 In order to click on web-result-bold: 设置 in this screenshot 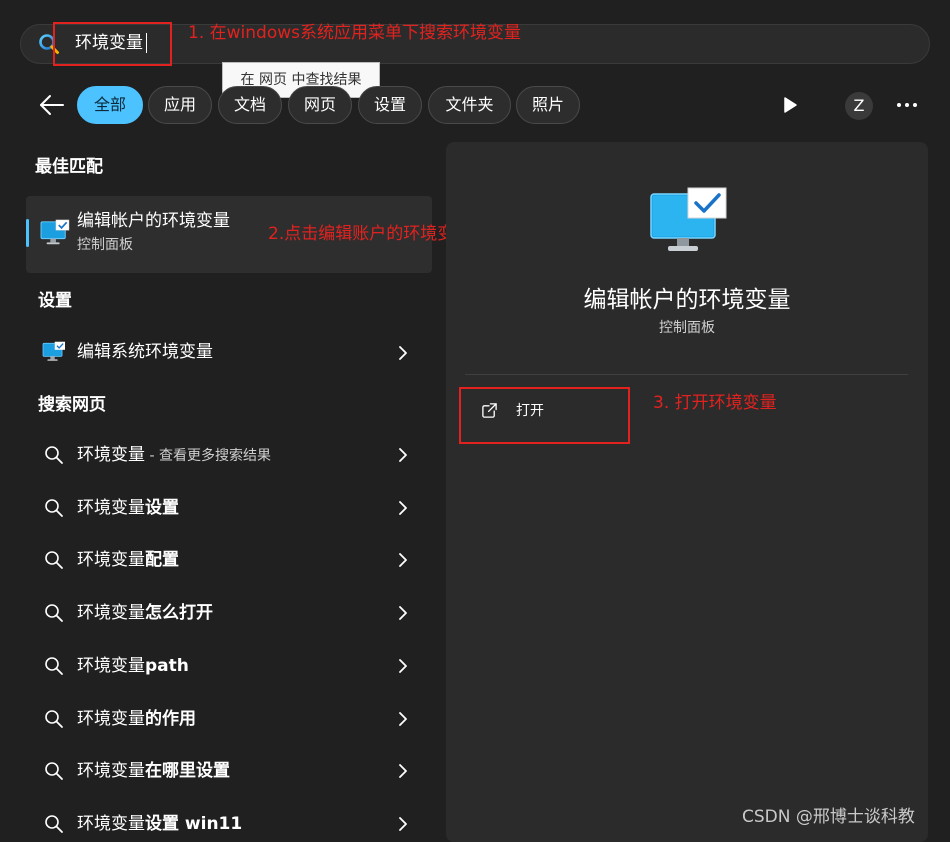, I will do `click(162, 508)`.